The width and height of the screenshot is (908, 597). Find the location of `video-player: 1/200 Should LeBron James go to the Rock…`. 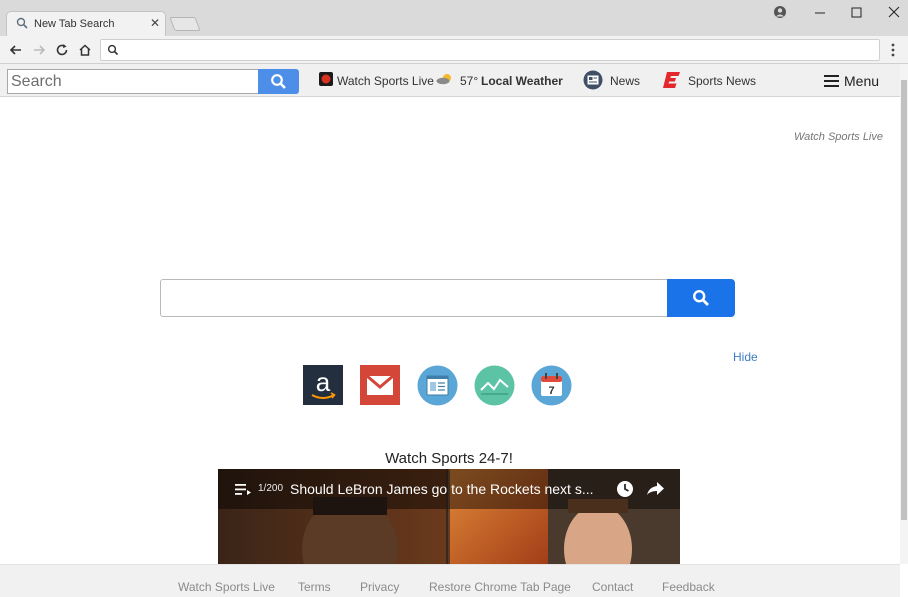

video-player: 1/200 Should LeBron James go to the Rock… is located at coordinates (449, 516).